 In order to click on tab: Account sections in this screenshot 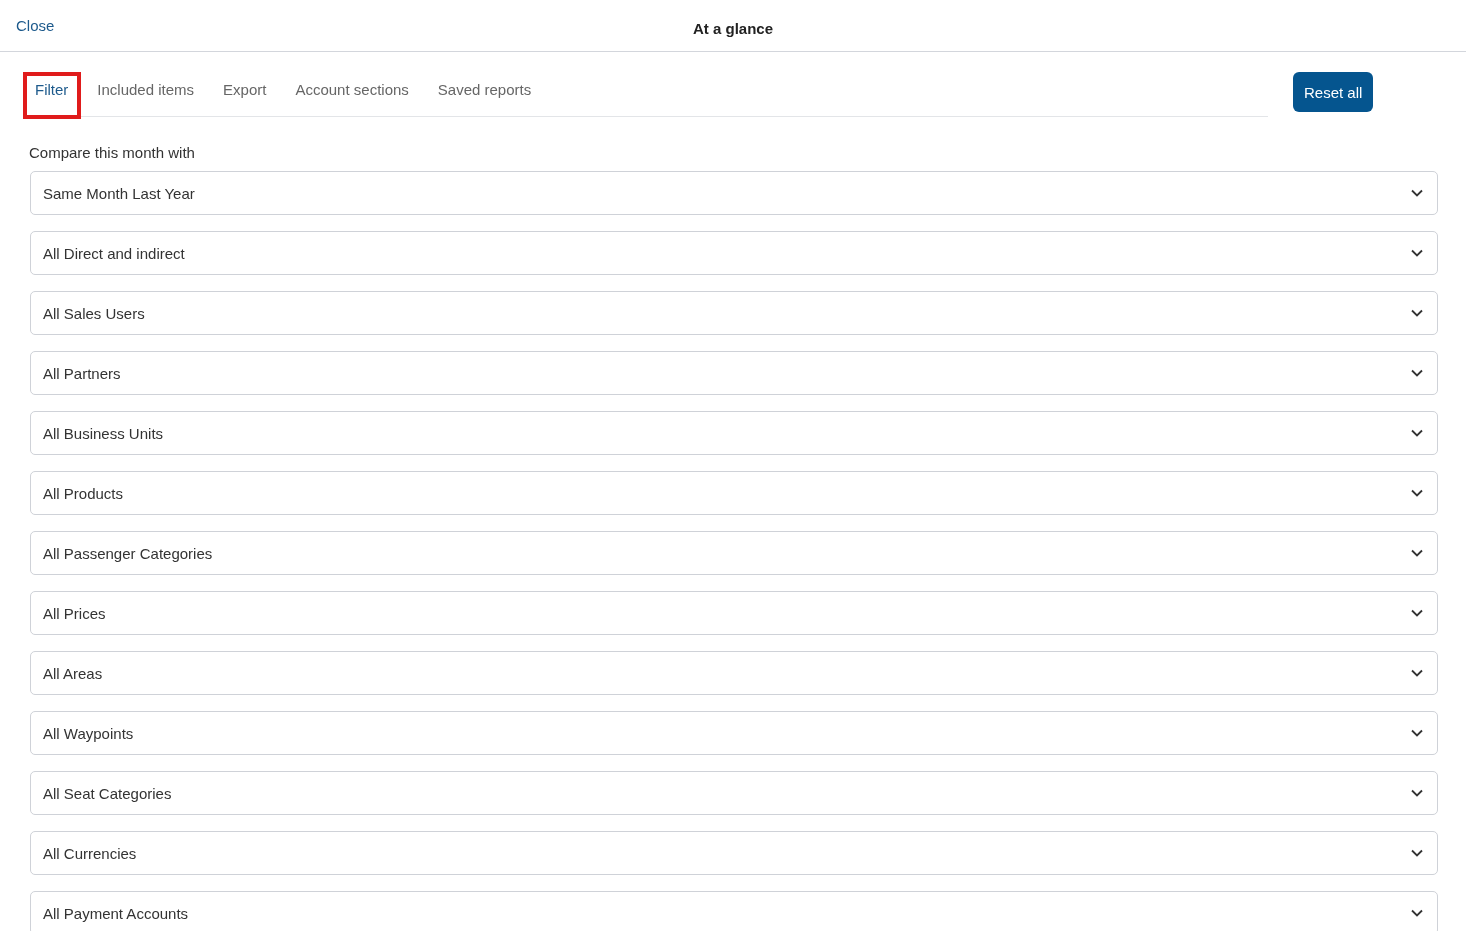, I will do `click(352, 95)`.